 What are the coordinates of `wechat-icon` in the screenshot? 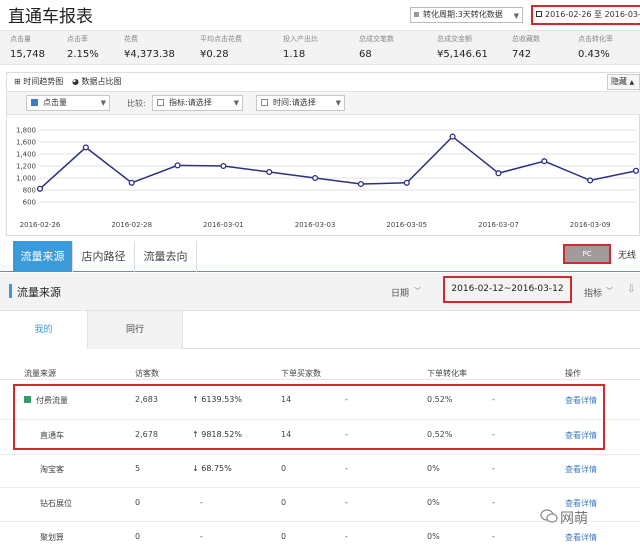 It's located at (549, 516).